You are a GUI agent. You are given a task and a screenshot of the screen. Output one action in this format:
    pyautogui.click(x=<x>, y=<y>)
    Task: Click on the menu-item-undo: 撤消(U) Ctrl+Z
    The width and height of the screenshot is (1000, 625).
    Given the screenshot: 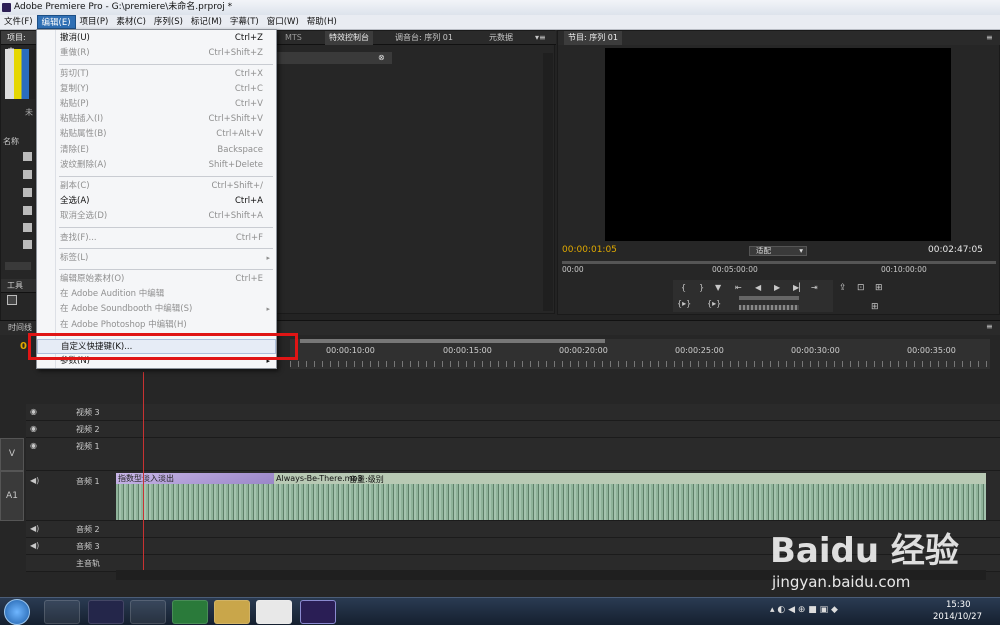 What is the action you would take?
    pyautogui.click(x=156, y=38)
    